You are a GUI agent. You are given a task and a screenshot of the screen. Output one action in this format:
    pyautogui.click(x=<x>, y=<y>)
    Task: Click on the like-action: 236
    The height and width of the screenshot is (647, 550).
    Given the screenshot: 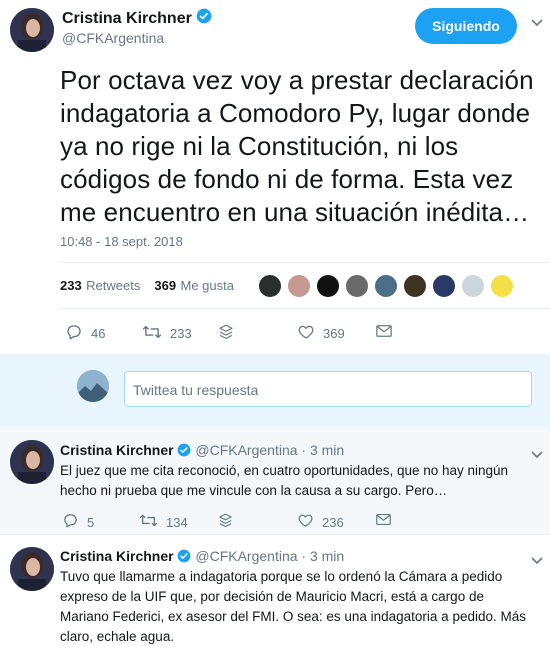 What is the action you would take?
    pyautogui.click(x=320, y=522)
    